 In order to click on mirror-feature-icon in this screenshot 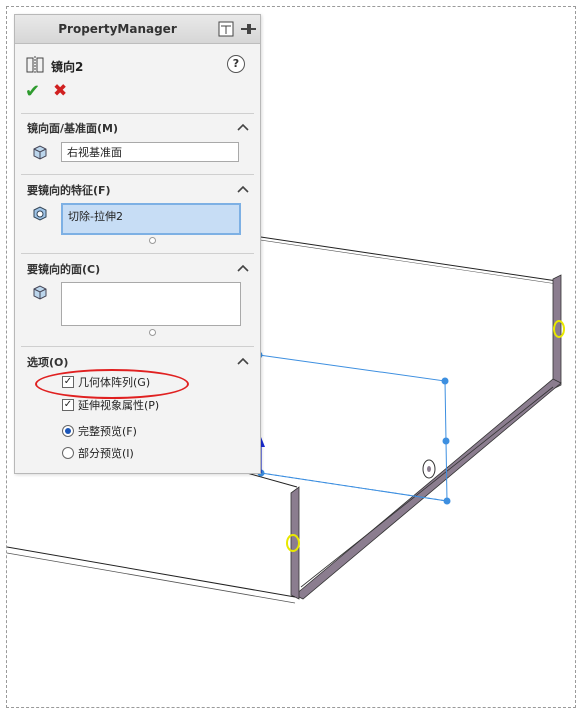, I will do `click(35, 65)`.